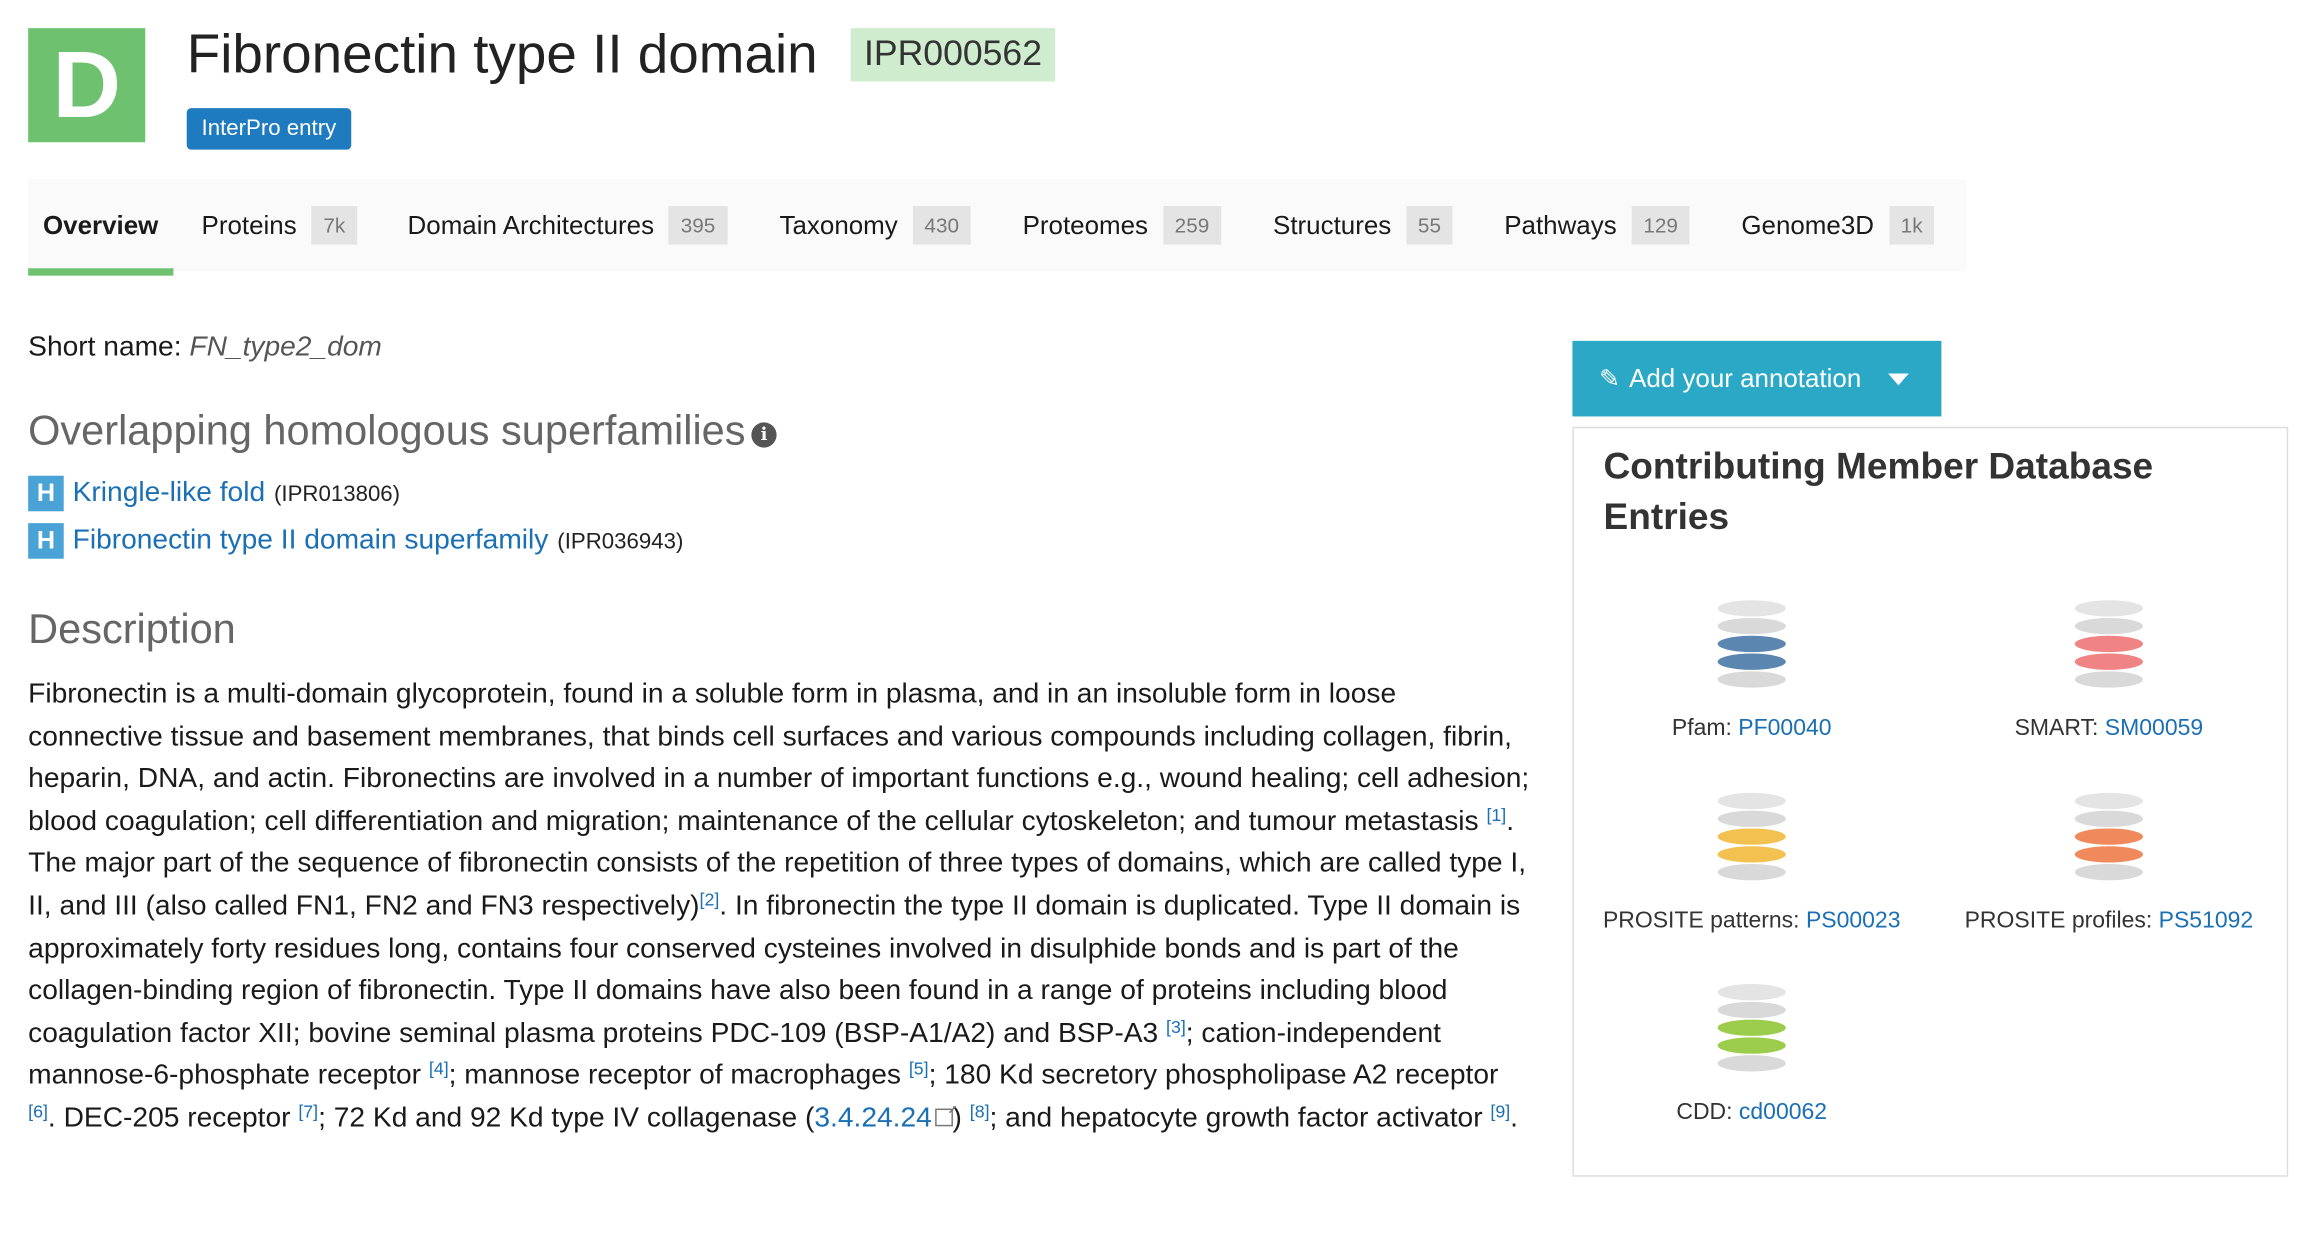  What do you see at coordinates (1784, 728) in the screenshot?
I see `member-db-link: PF00040` at bounding box center [1784, 728].